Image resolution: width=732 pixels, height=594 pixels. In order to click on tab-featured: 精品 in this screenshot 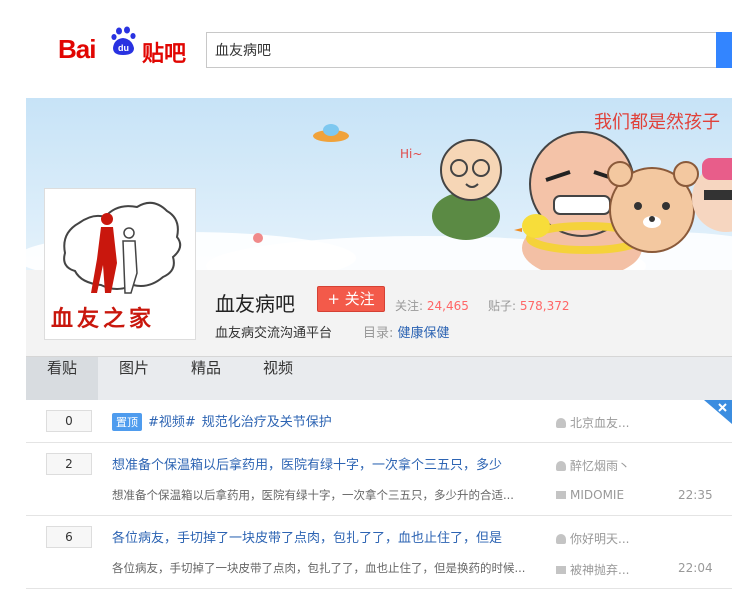, I will do `click(206, 379)`.